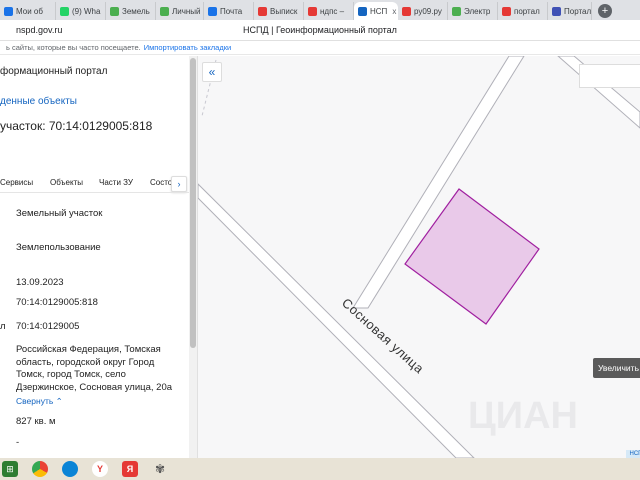 This screenshot has width=640, height=480. I want to click on yandex-icon: Я, so click(130, 469).